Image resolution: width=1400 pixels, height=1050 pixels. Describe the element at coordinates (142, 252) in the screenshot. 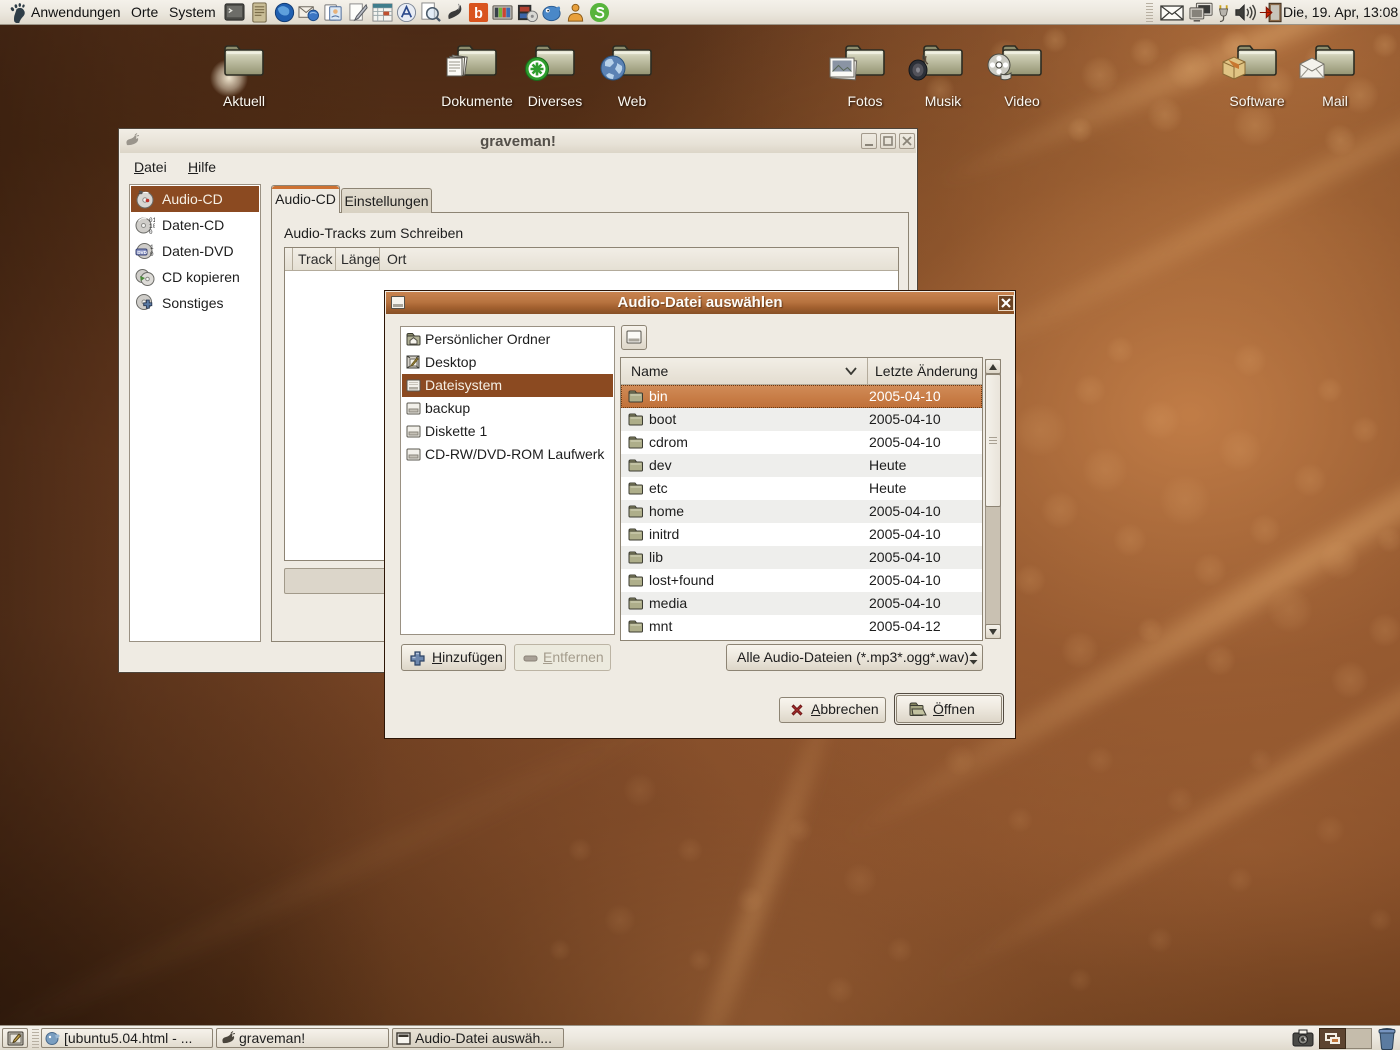

I see `svg-text: DVD` at that location.